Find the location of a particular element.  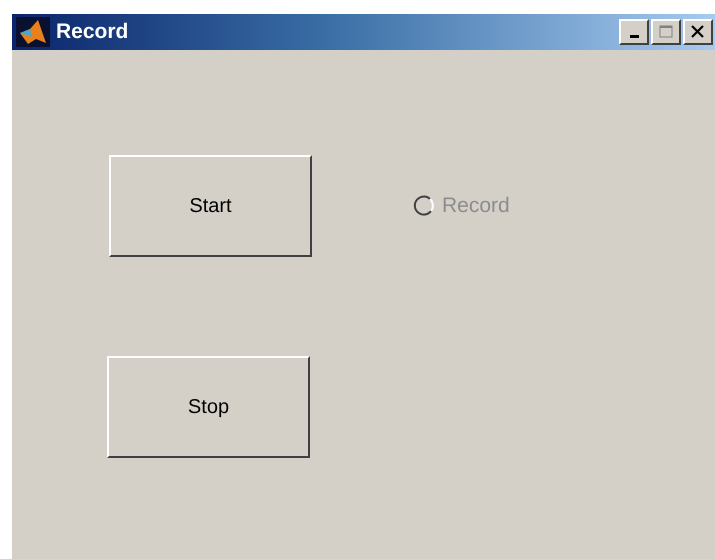

close-icon is located at coordinates (698, 32).